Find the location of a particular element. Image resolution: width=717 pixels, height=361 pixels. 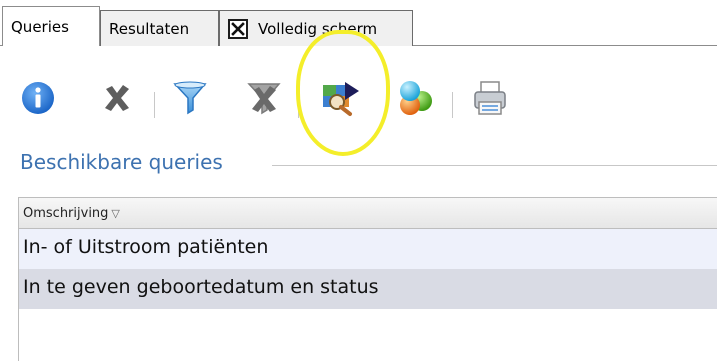

filter-icon is located at coordinates (190, 98).